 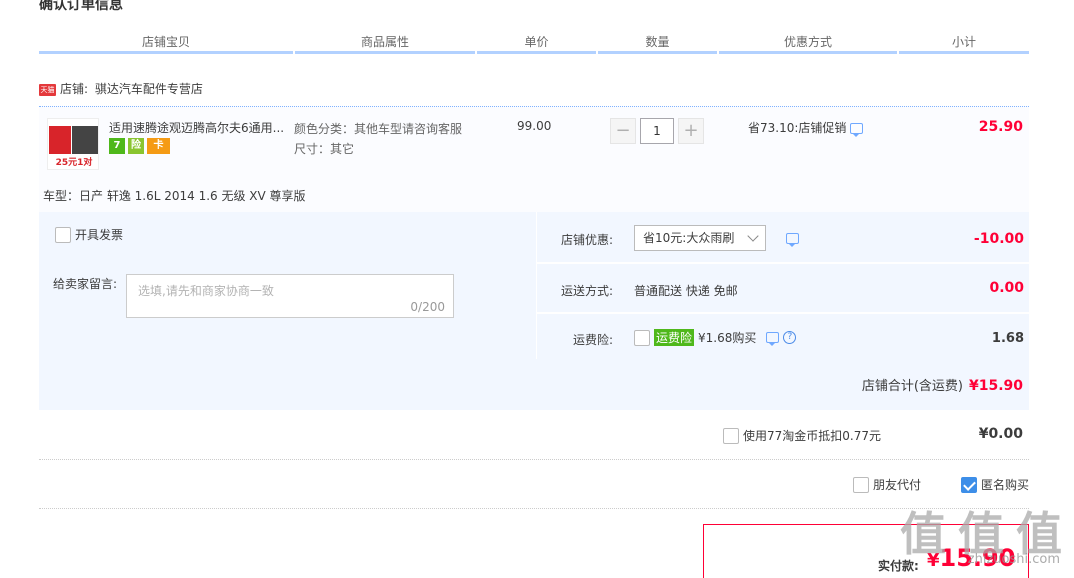 What do you see at coordinates (686, 291) in the screenshot?
I see `shipping-method: 普通配送 快递 免邮` at bounding box center [686, 291].